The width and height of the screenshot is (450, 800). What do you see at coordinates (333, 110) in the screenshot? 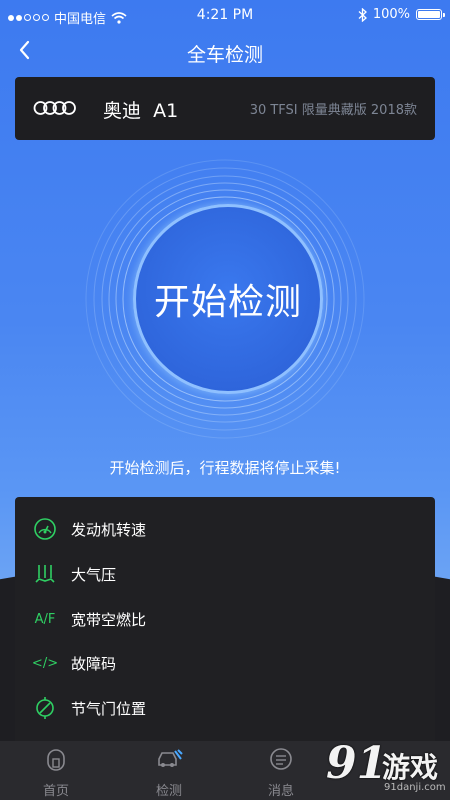
I see `vehicle-model: 30 TFSI 限量典藏版 2018款` at bounding box center [333, 110].